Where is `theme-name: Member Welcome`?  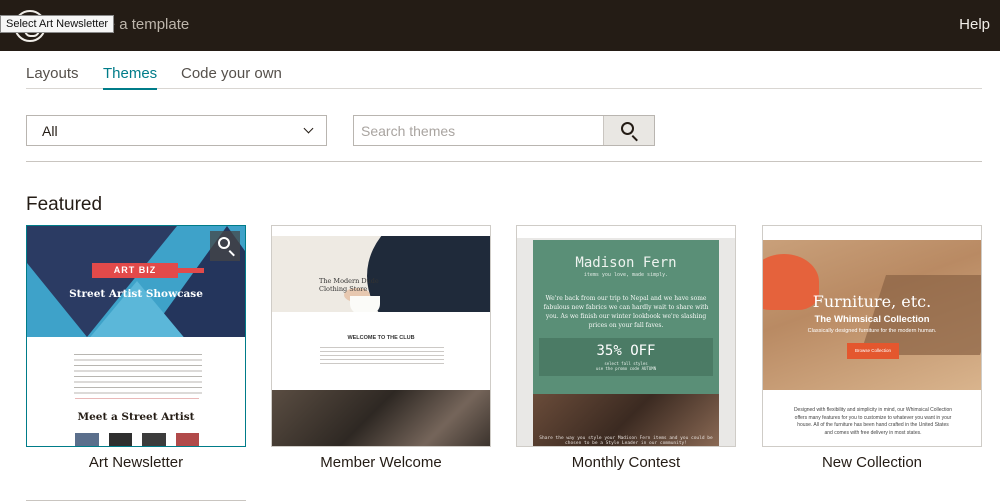
theme-name: Member Welcome is located at coordinates (381, 462).